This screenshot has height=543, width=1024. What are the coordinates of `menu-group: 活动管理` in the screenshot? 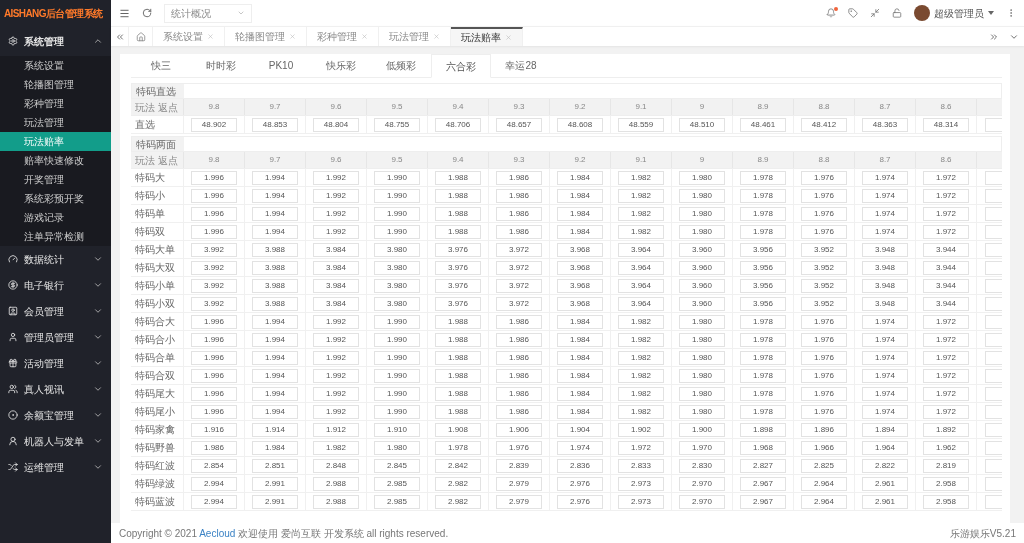 It's located at (55, 363).